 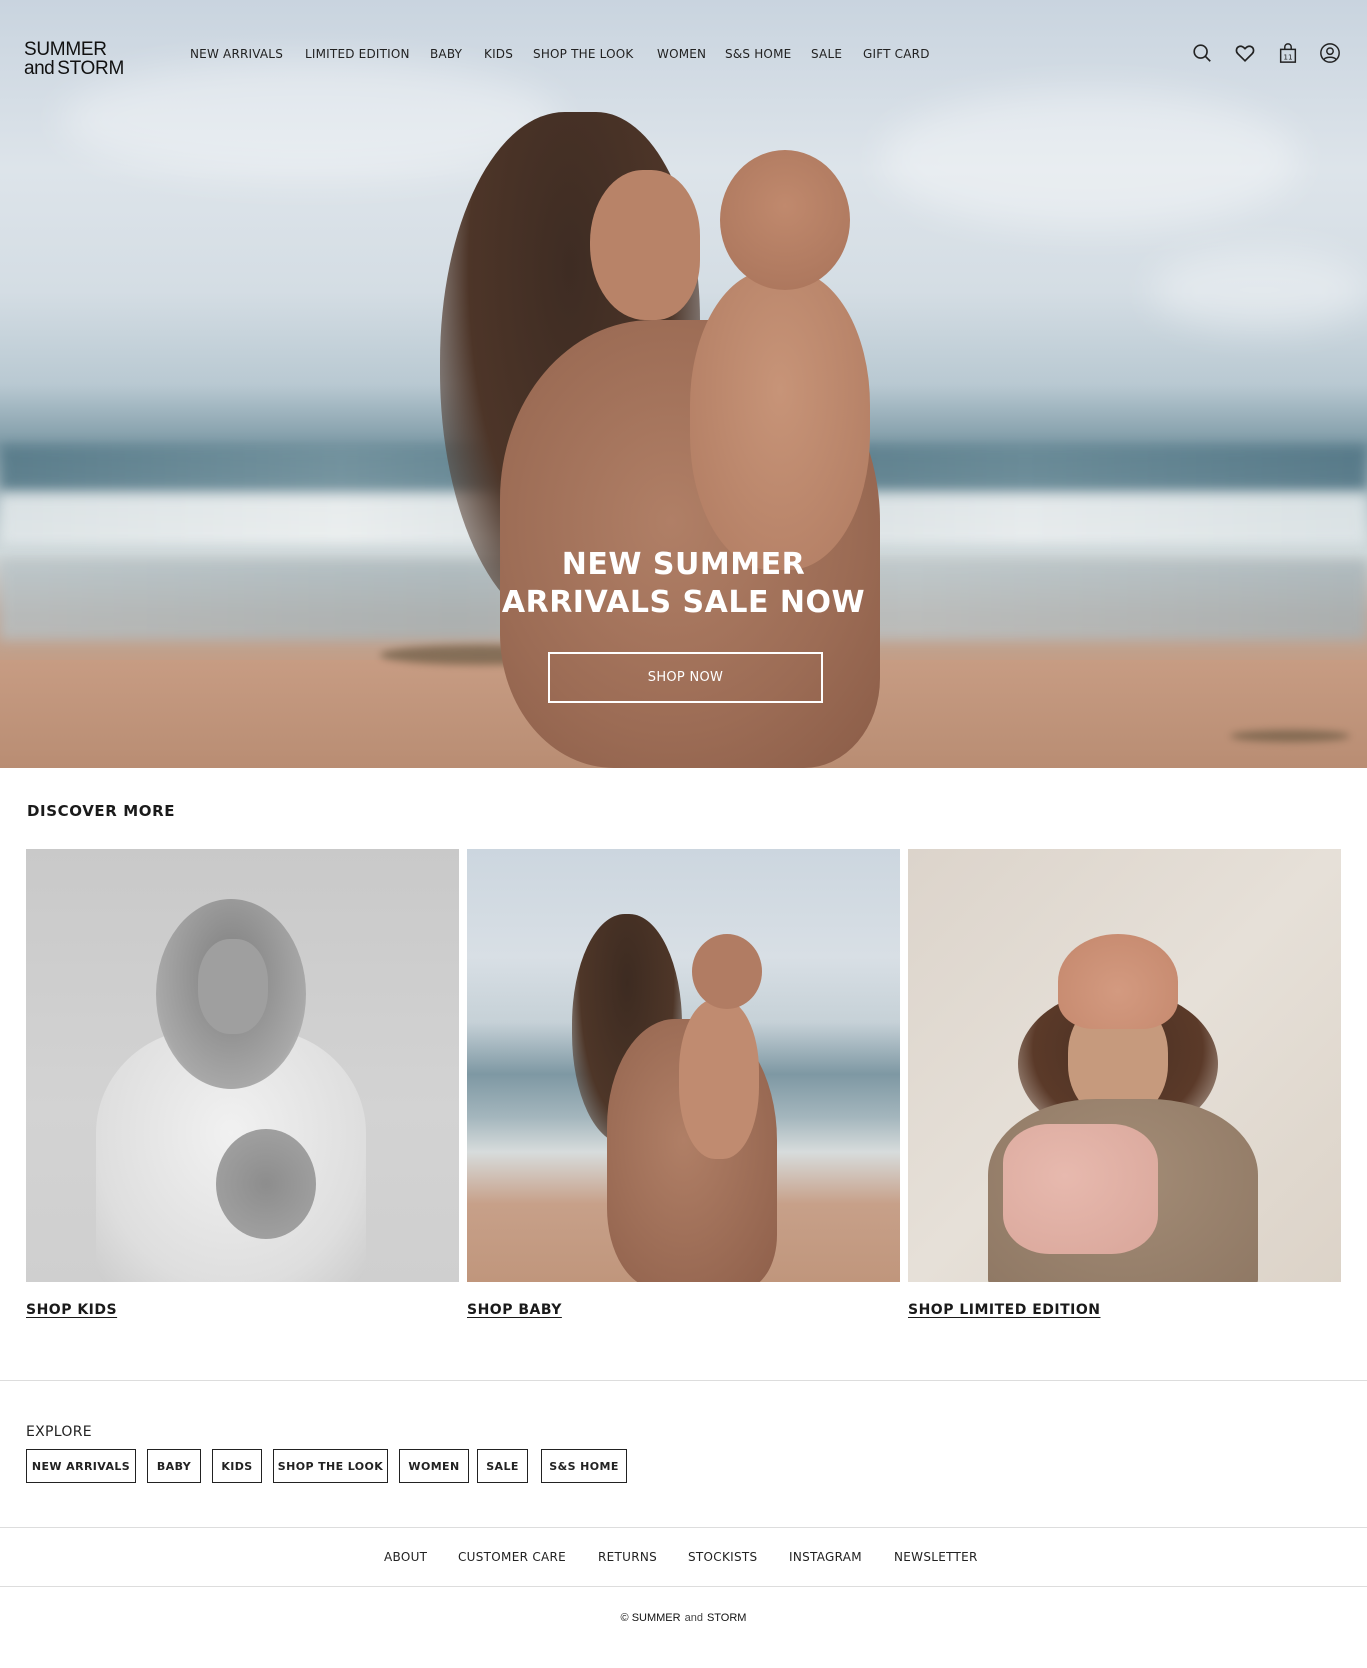 What do you see at coordinates (936, 1557) in the screenshot?
I see `footer-link-newsletter: NEWSLETTER` at bounding box center [936, 1557].